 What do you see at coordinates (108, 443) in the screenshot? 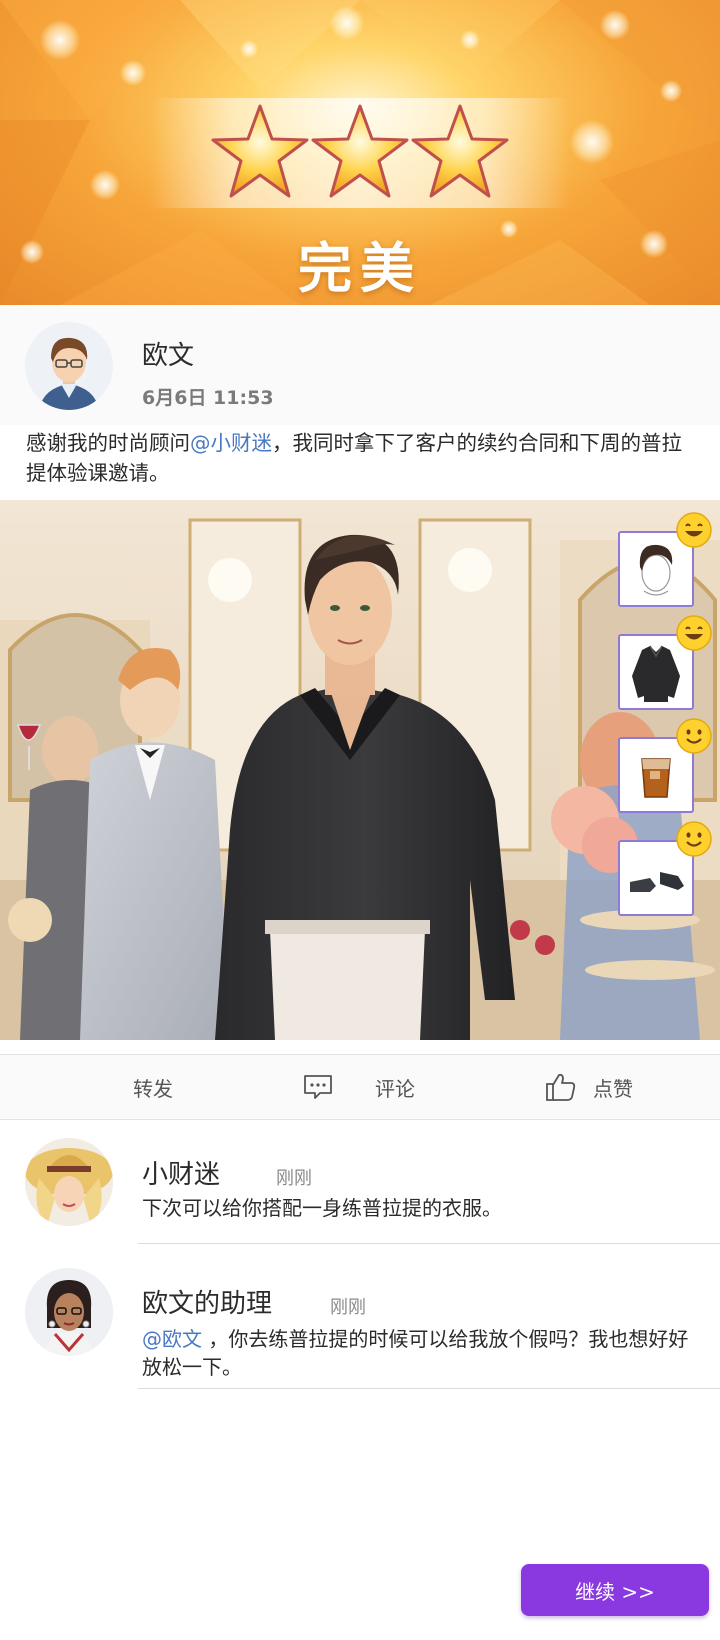
I see `post-text-start: 感谢我的时尚顾问` at bounding box center [108, 443].